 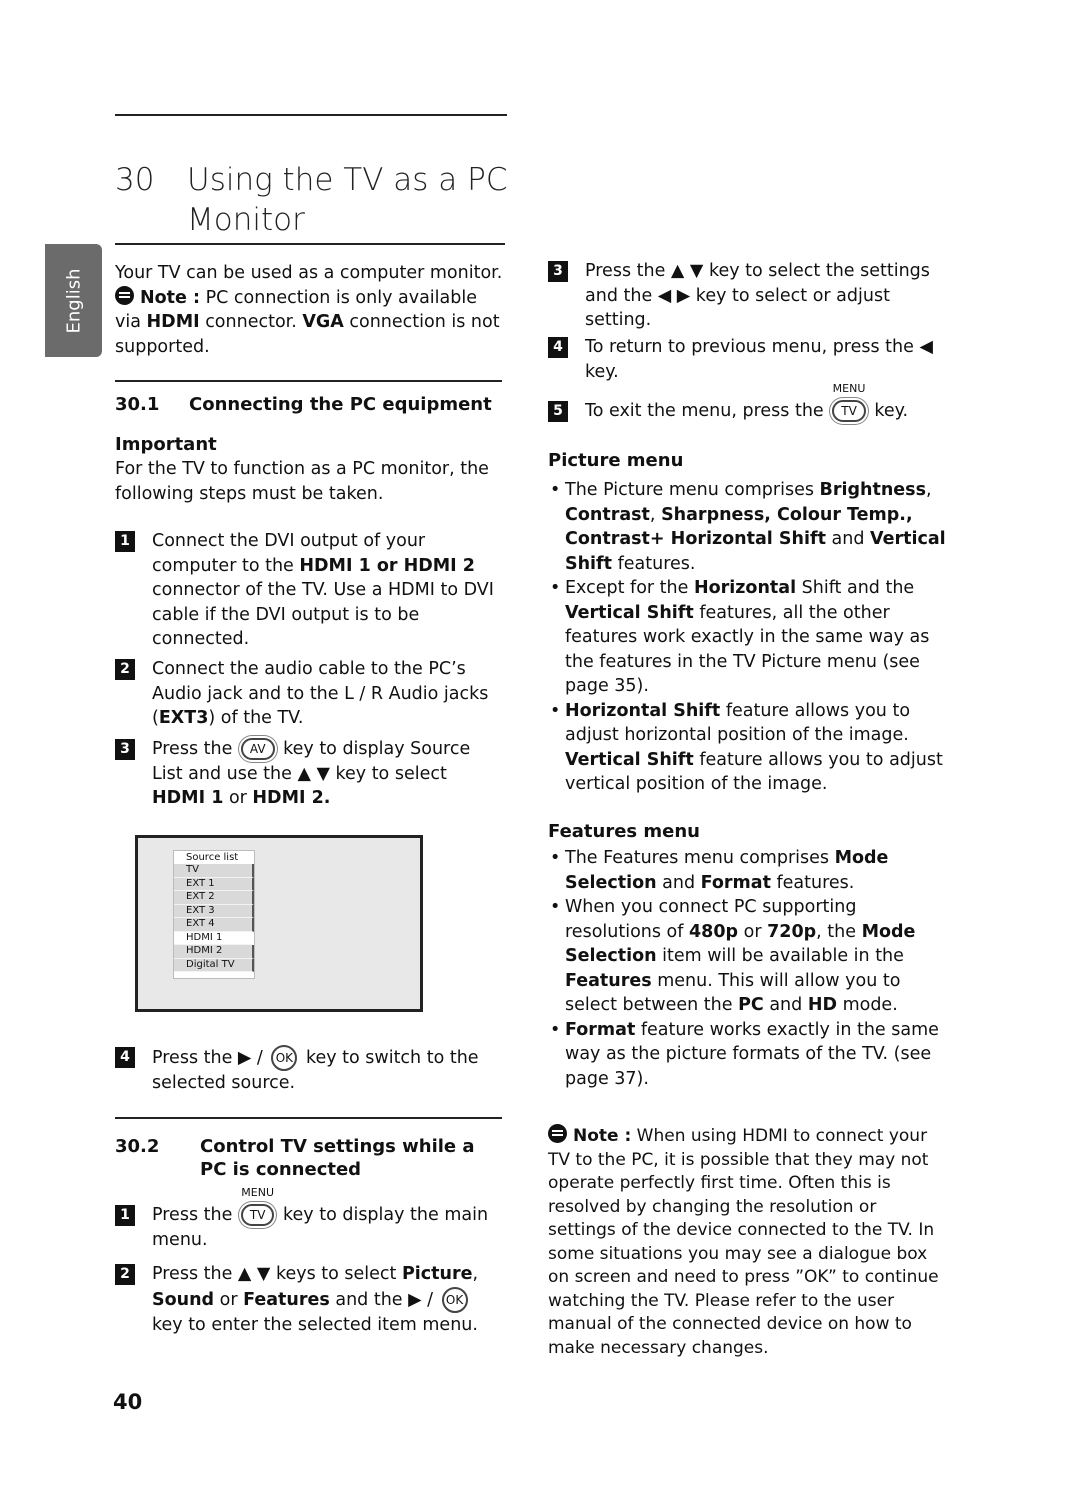 What do you see at coordinates (251, 322) in the screenshot?
I see `note-text: connector.` at bounding box center [251, 322].